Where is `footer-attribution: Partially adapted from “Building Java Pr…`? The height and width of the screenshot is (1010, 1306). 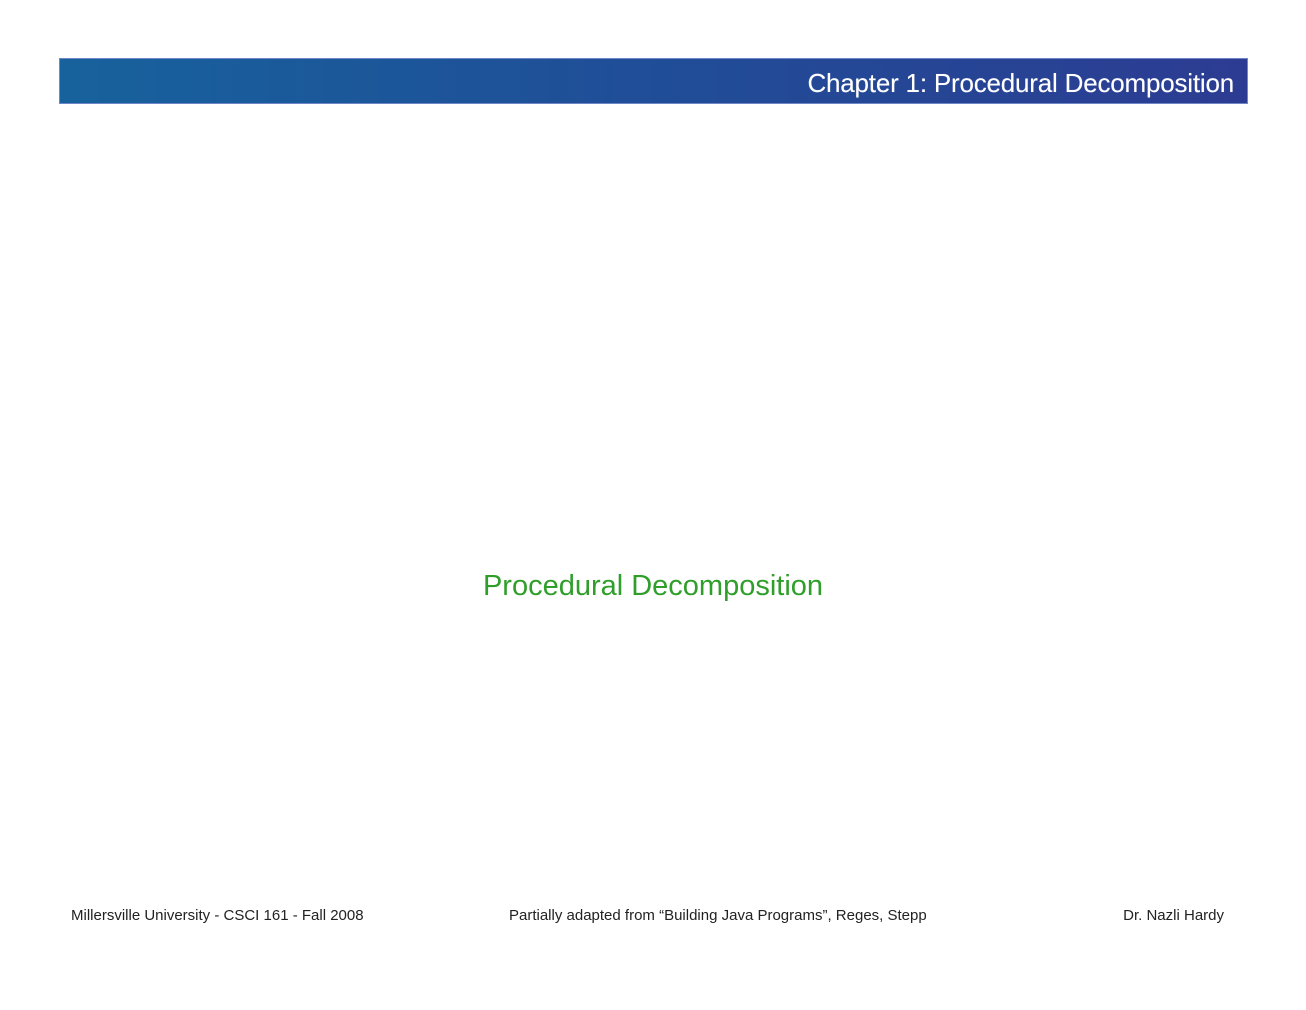 footer-attribution: Partially adapted from “Building Java Pr… is located at coordinates (718, 915).